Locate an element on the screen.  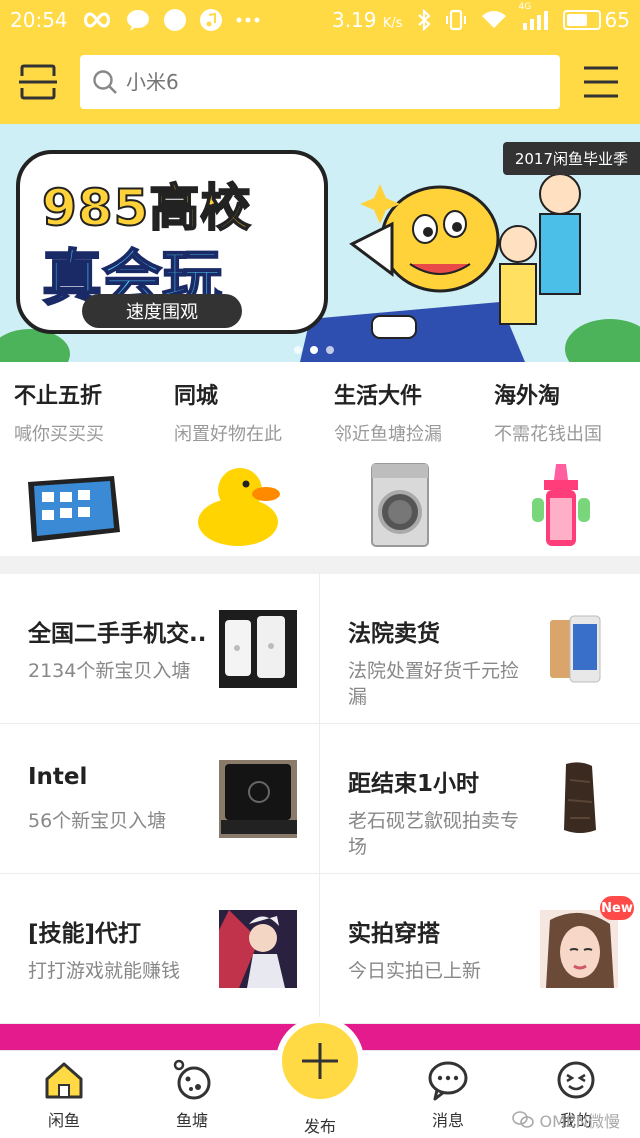
vibrate-icon is located at coordinates (456, 20).